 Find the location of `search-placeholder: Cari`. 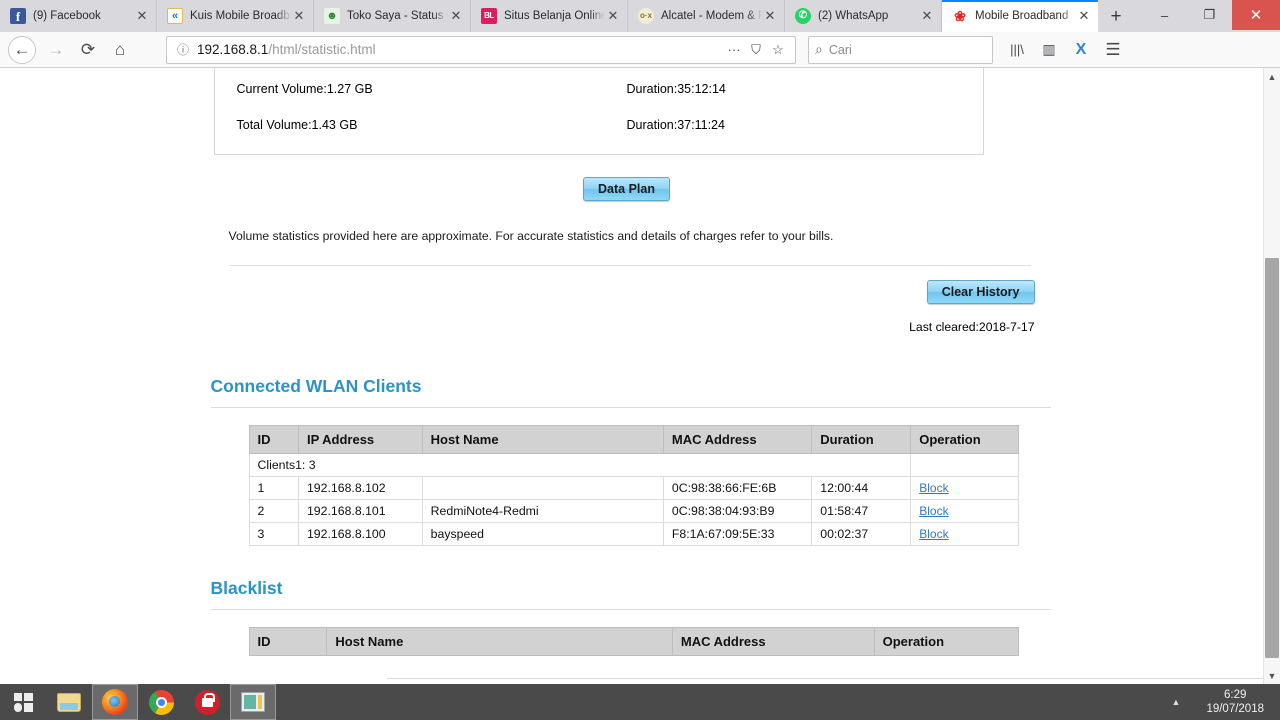

search-placeholder: Cari is located at coordinates (840, 49).